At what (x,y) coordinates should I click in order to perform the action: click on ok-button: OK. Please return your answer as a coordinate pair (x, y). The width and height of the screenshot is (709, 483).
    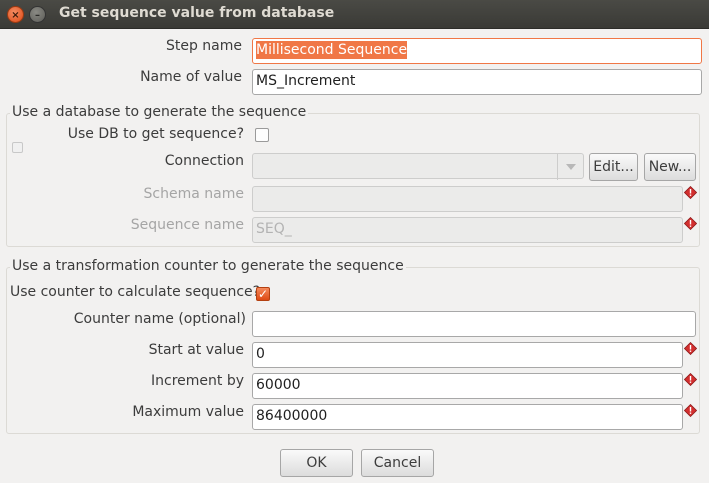
    Looking at the image, I should click on (316, 463).